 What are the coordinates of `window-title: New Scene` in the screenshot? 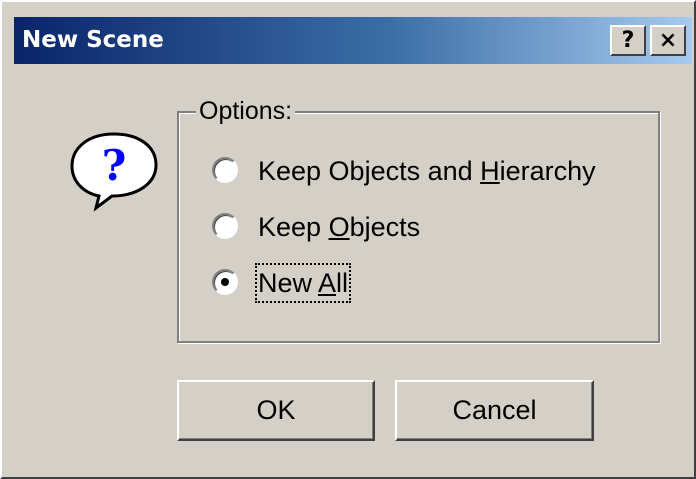 It's located at (93, 40).